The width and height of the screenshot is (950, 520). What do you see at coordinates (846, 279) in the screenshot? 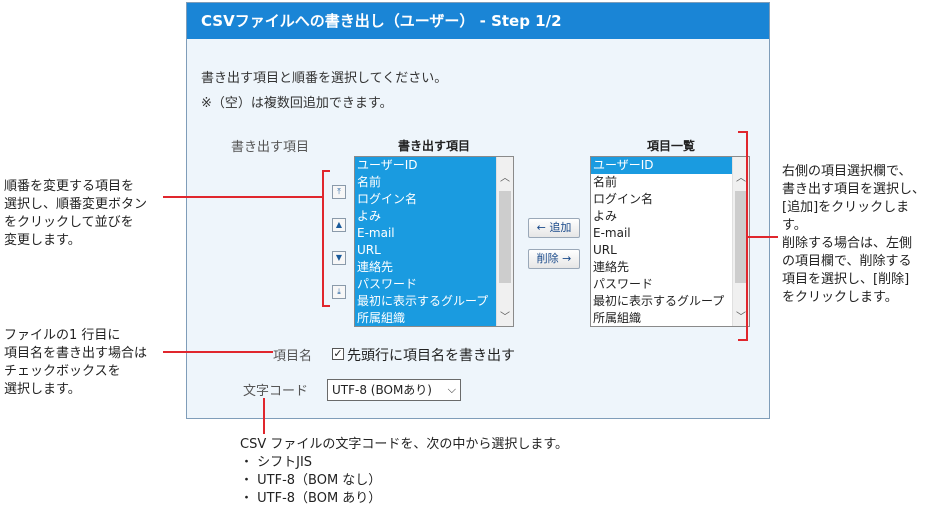
I see `note-line: 項目を選択し、[削除]` at bounding box center [846, 279].